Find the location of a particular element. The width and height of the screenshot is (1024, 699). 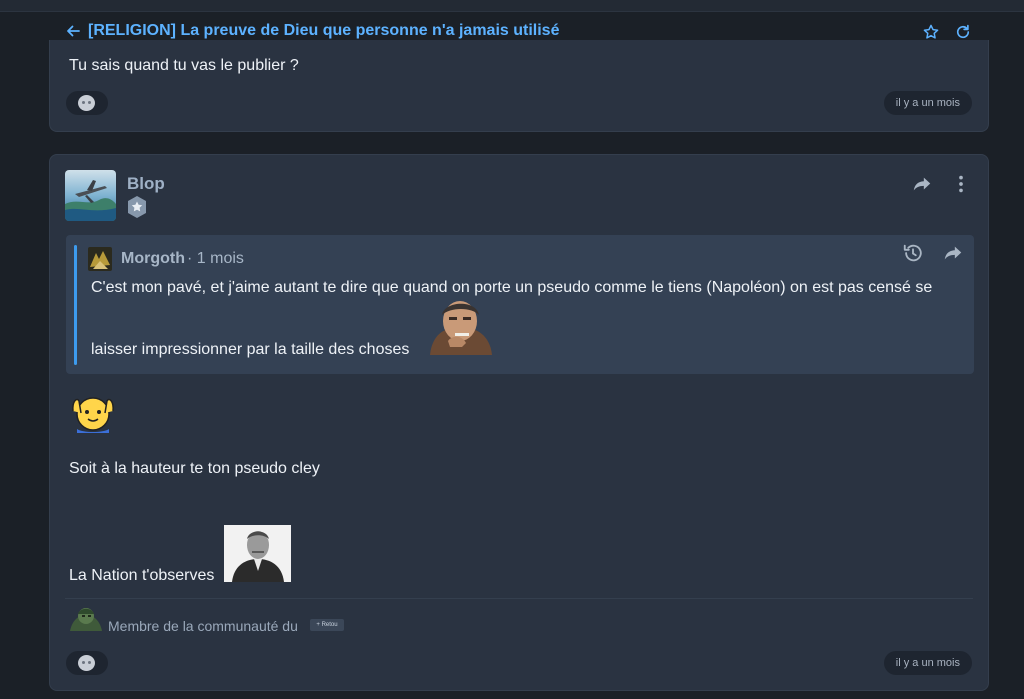

quote-avatar is located at coordinates (100, 259).